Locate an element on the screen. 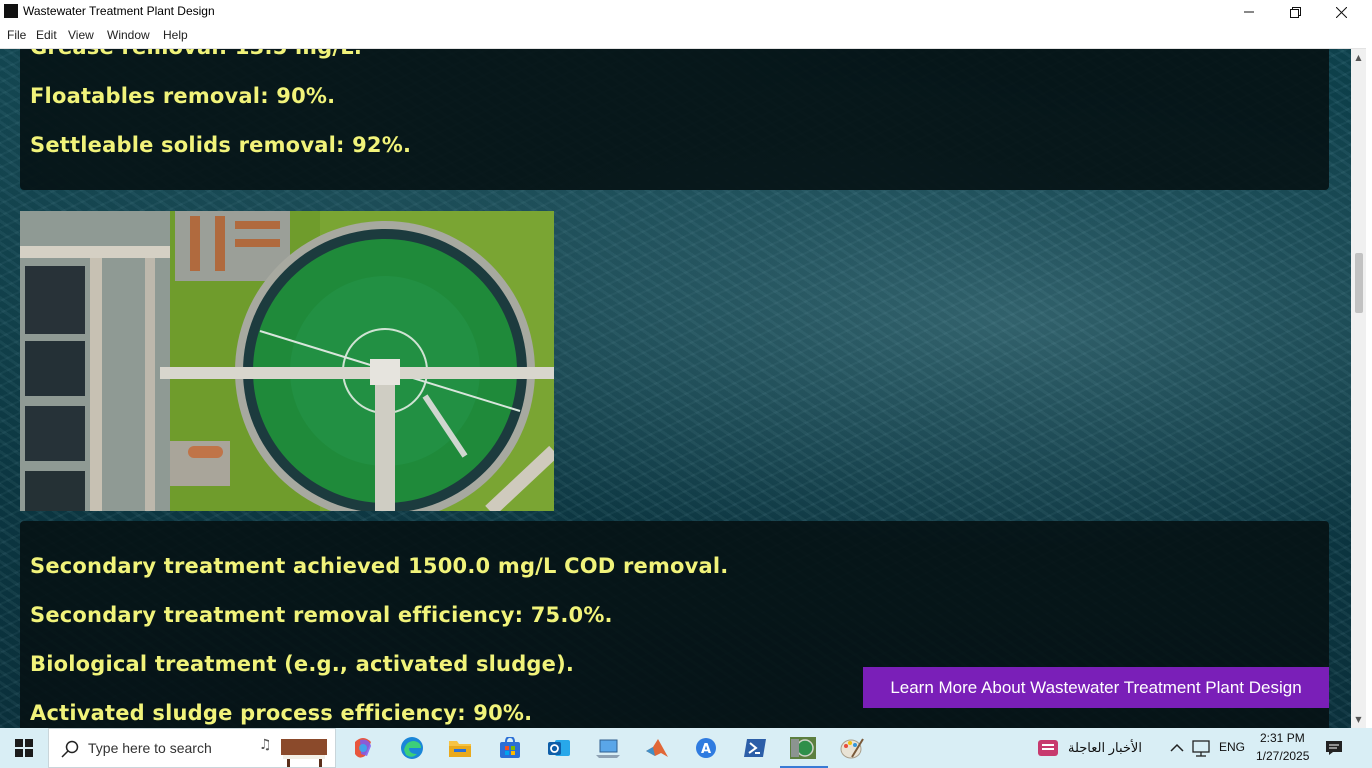 Image resolution: width=1372 pixels, height=768 pixels. powershell-icon is located at coordinates (755, 748).